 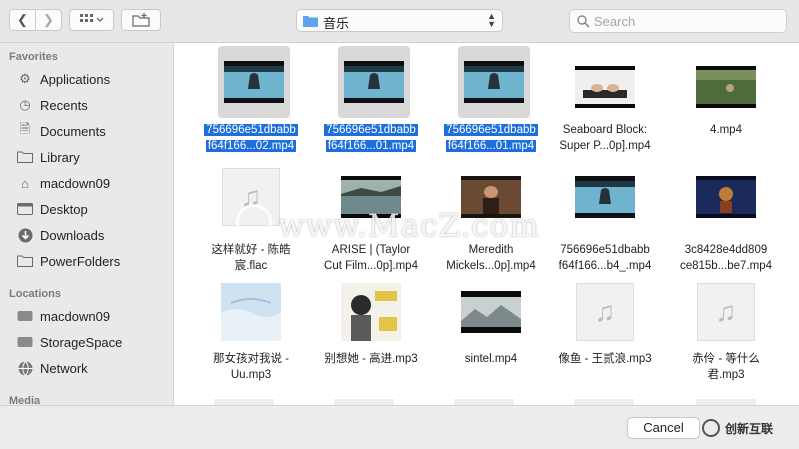 I want to click on sidebar-item-documents: 🗎 Documents, so click(x=91, y=131).